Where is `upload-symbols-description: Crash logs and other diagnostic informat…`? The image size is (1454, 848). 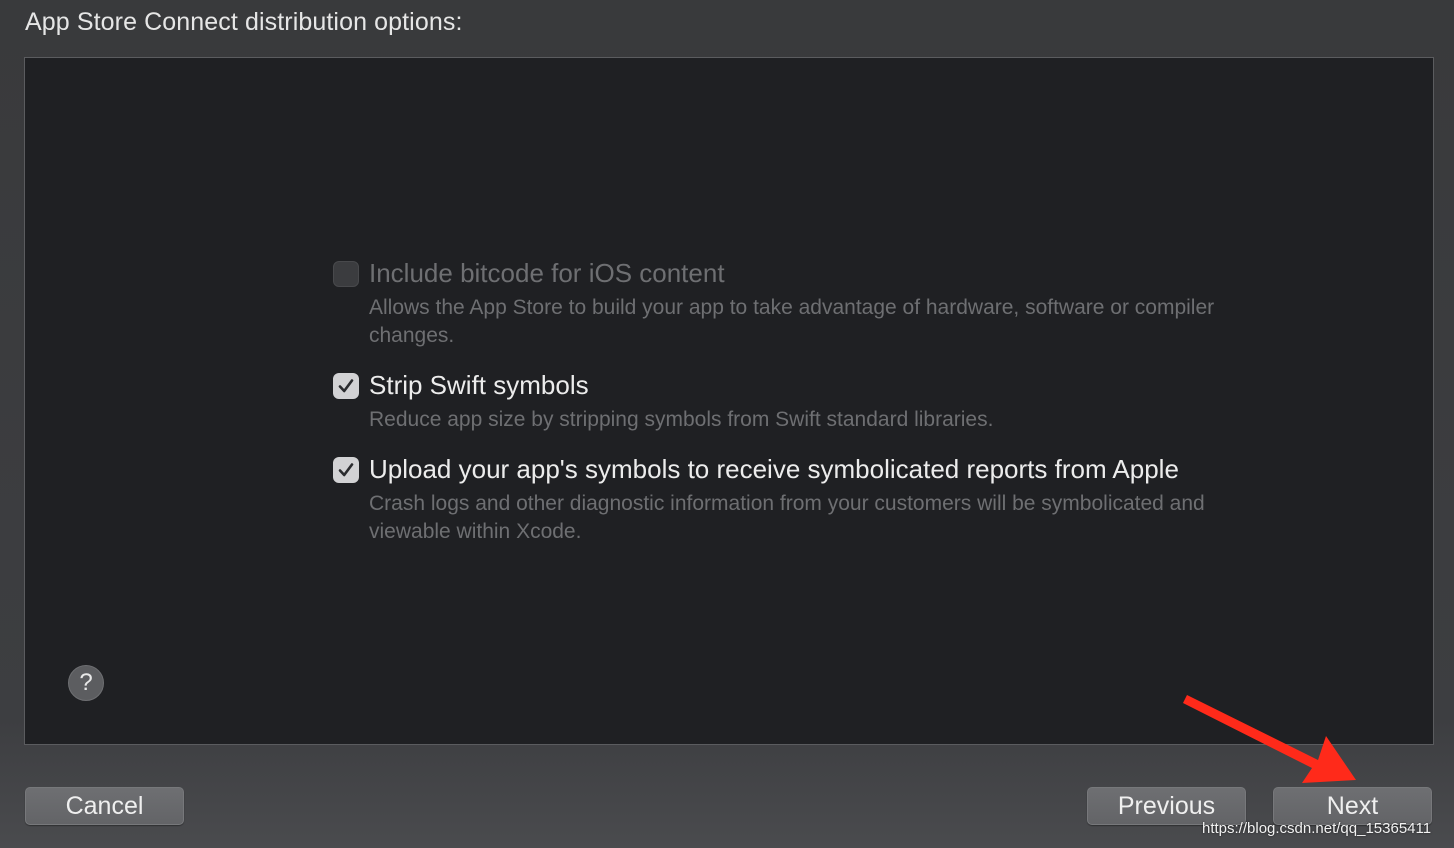
upload-symbols-description: Crash logs and other diagnostic informat… is located at coordinates (787, 517).